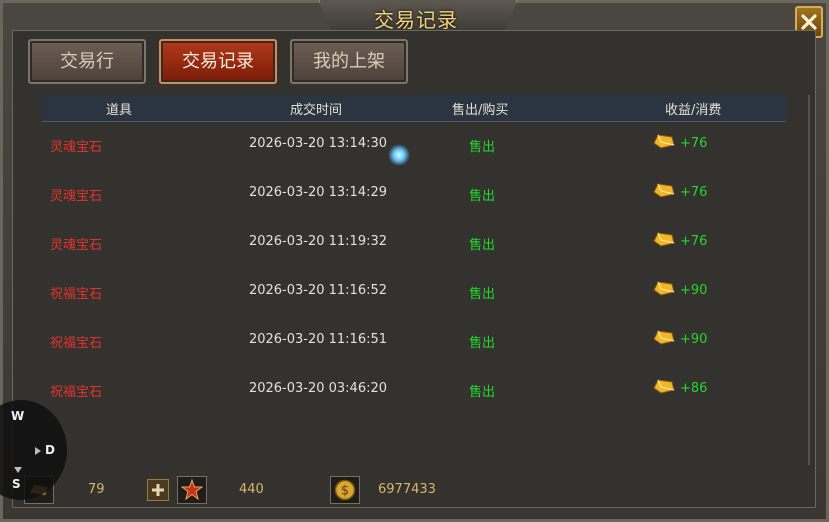 Image resolution: width=829 pixels, height=522 pixels. What do you see at coordinates (318, 339) in the screenshot?
I see `row-time: 2026-03-20 11:16:51` at bounding box center [318, 339].